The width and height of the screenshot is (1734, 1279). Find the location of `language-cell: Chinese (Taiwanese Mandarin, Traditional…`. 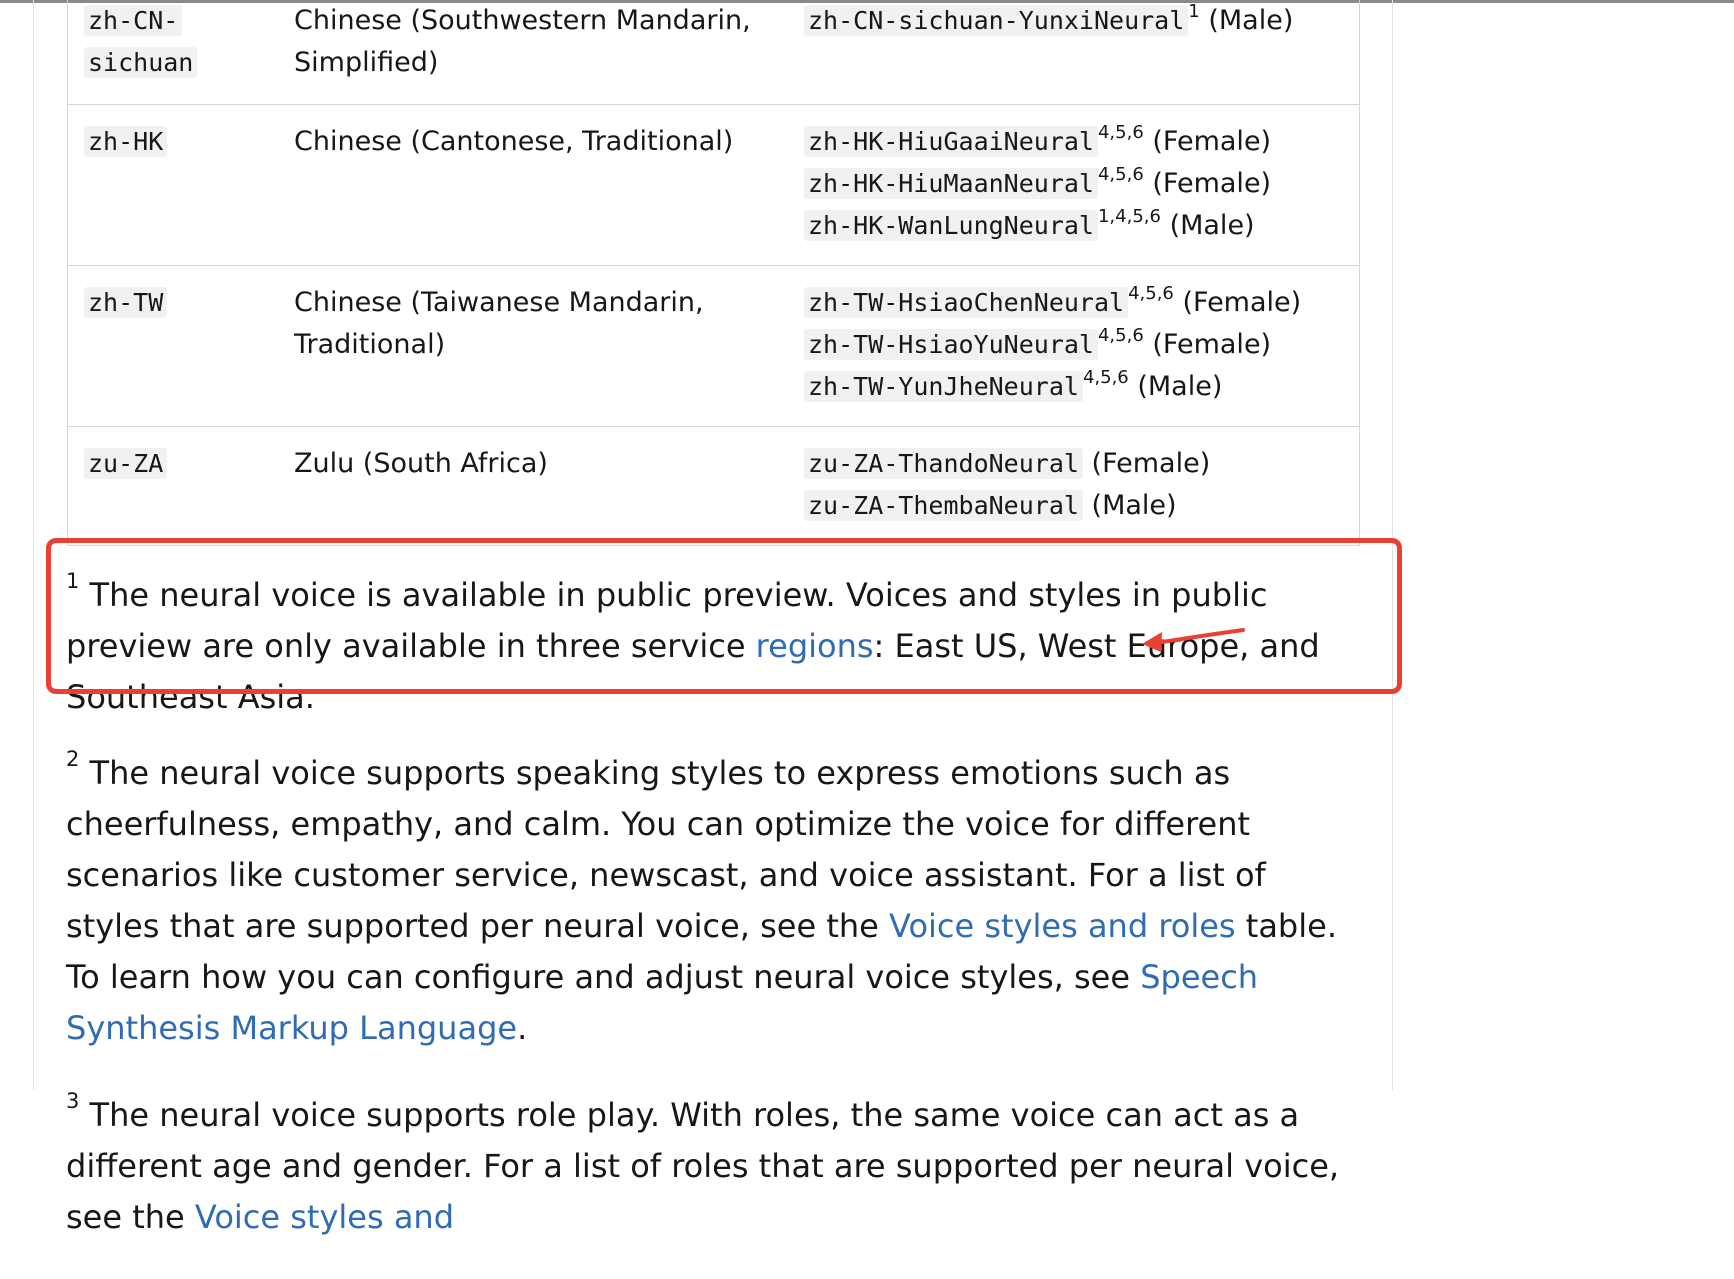

language-cell: Chinese (Taiwanese Mandarin, Traditional… is located at coordinates (549, 346).